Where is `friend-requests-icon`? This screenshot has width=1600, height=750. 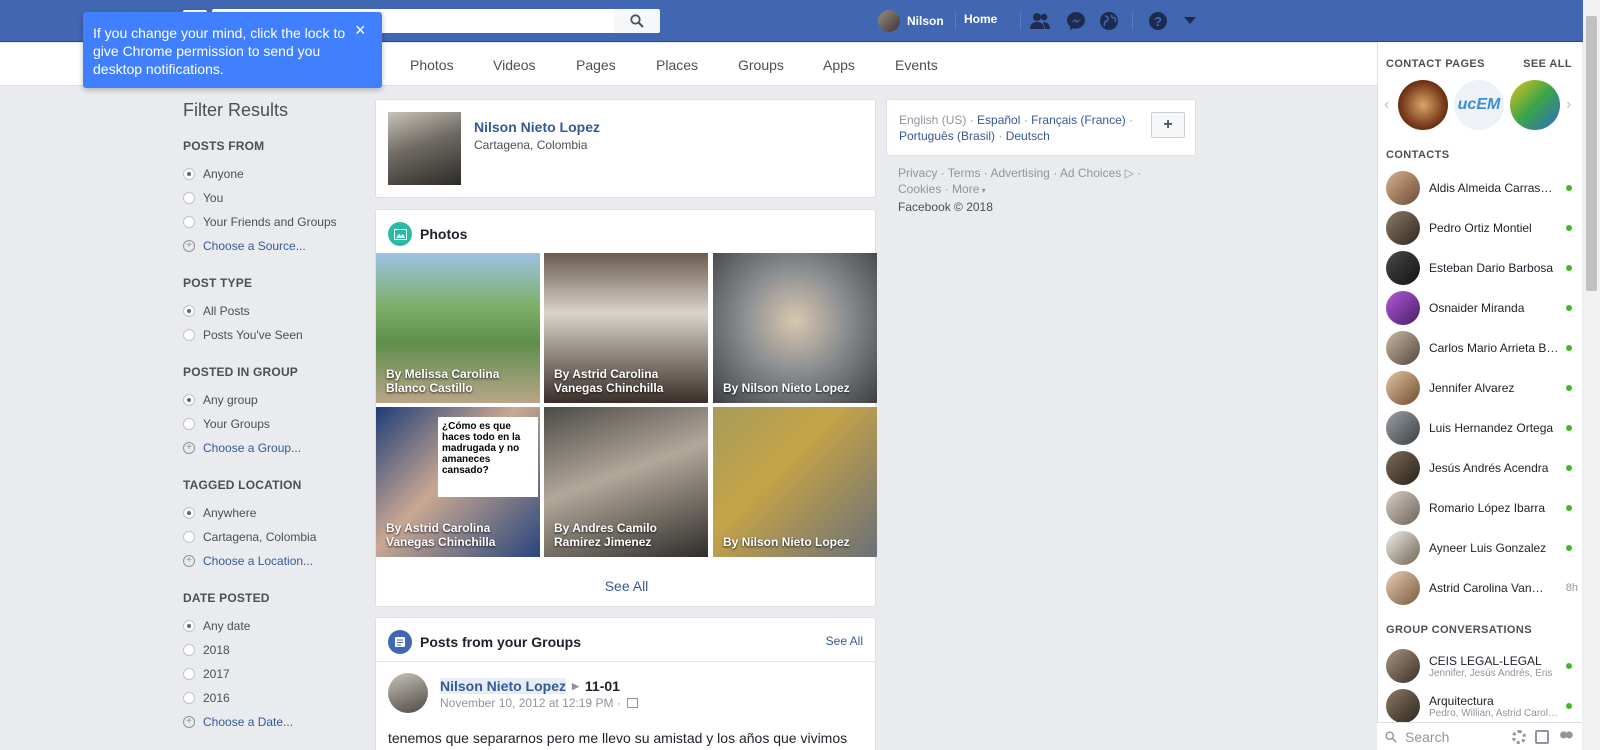 friend-requests-icon is located at coordinates (1040, 21).